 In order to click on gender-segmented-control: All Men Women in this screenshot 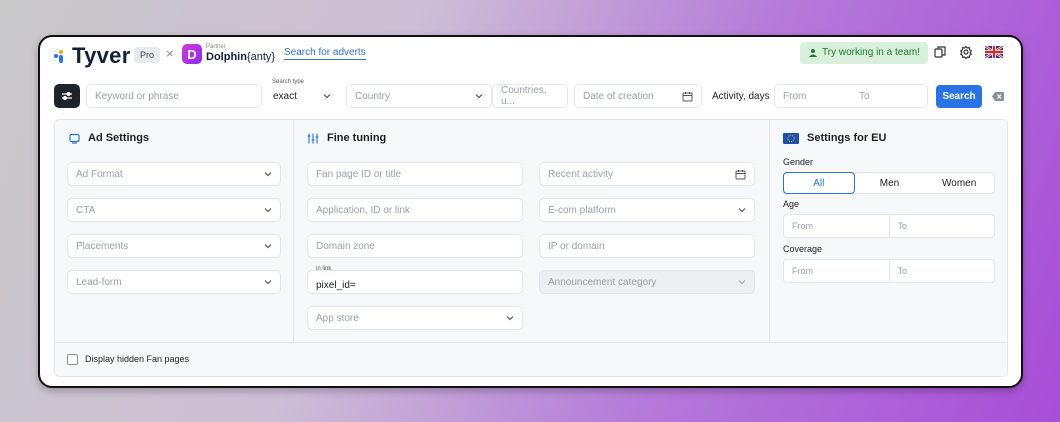, I will do `click(889, 183)`.